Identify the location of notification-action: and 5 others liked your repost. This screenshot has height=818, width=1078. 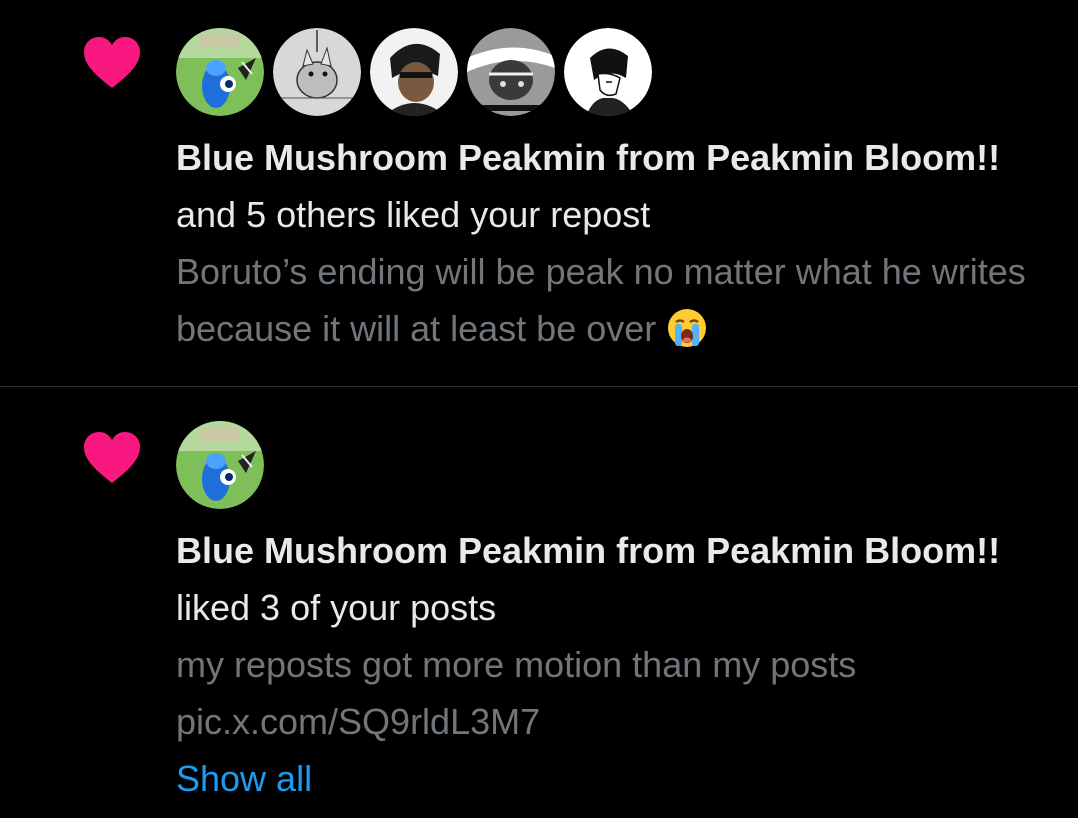
(413, 214).